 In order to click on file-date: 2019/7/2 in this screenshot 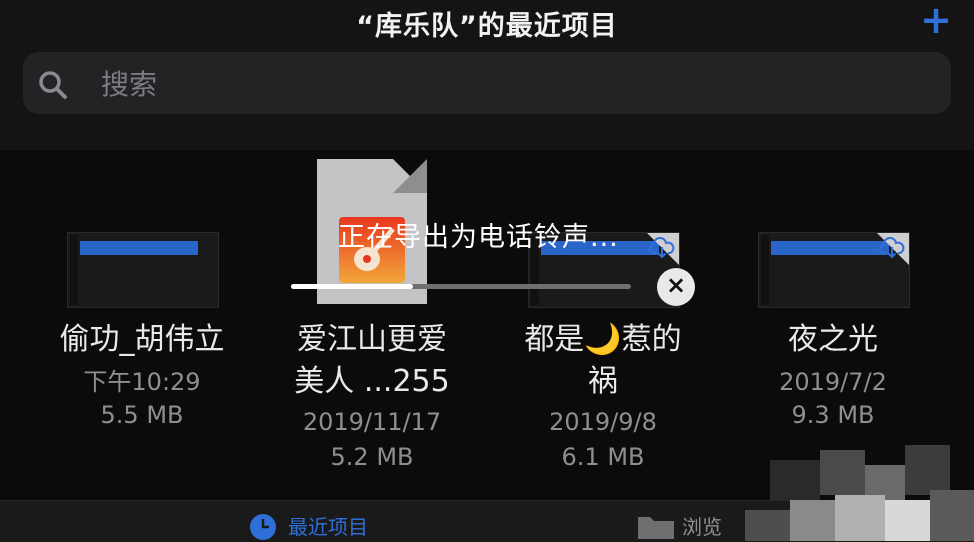, I will do `click(833, 382)`.